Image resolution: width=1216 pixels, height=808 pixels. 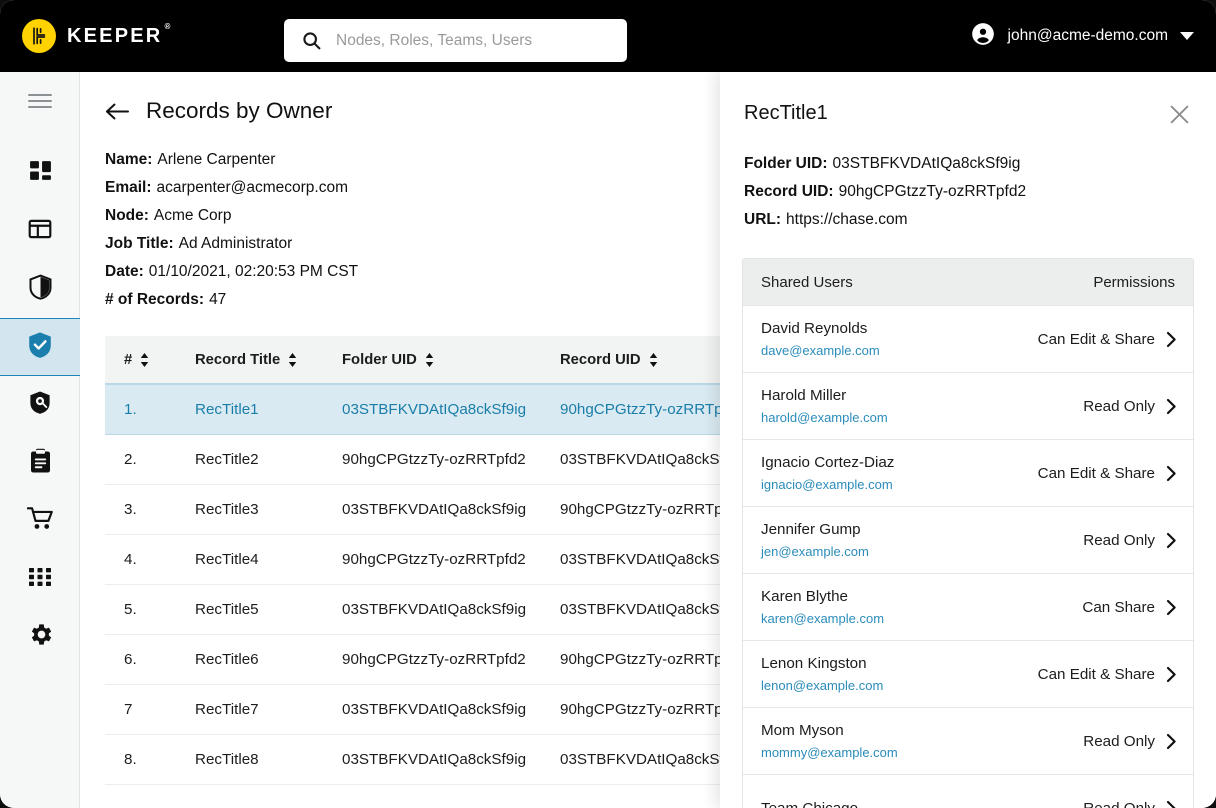 I want to click on search-icon, so click(x=311, y=40).